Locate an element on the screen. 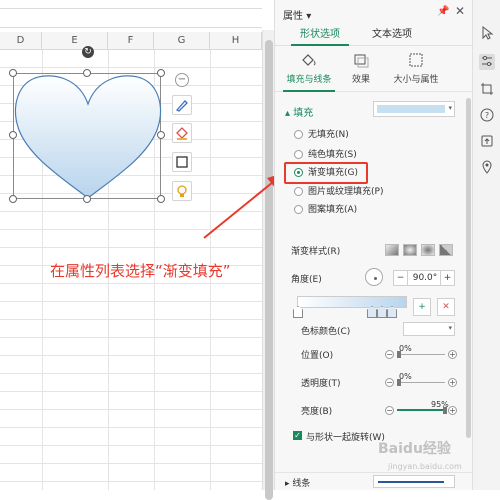 This screenshot has width=500, height=500. fill-color-swatch is located at coordinates (411, 109).